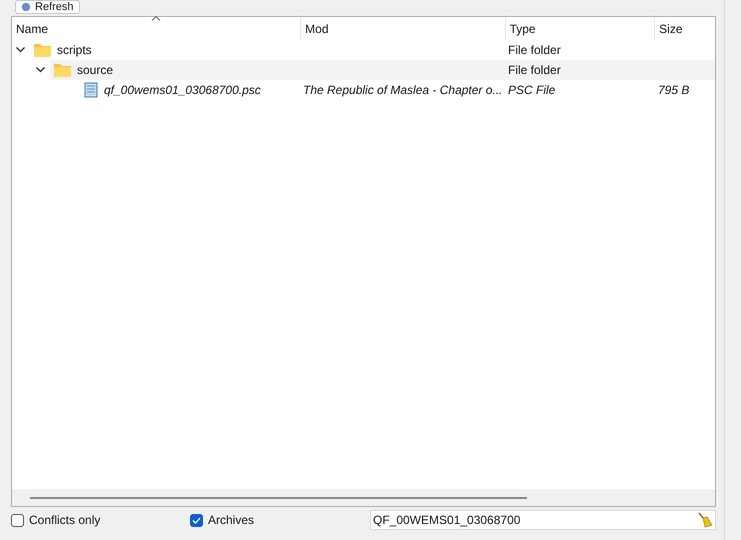 The height and width of the screenshot is (540, 741). Describe the element at coordinates (579, 28) in the screenshot. I see `column-header: Type` at that location.